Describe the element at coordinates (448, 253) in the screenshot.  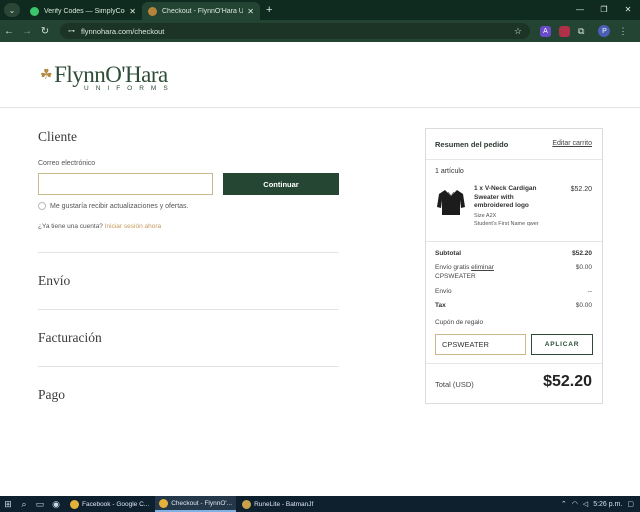
I see `subtotal-label: Subtotal` at that location.